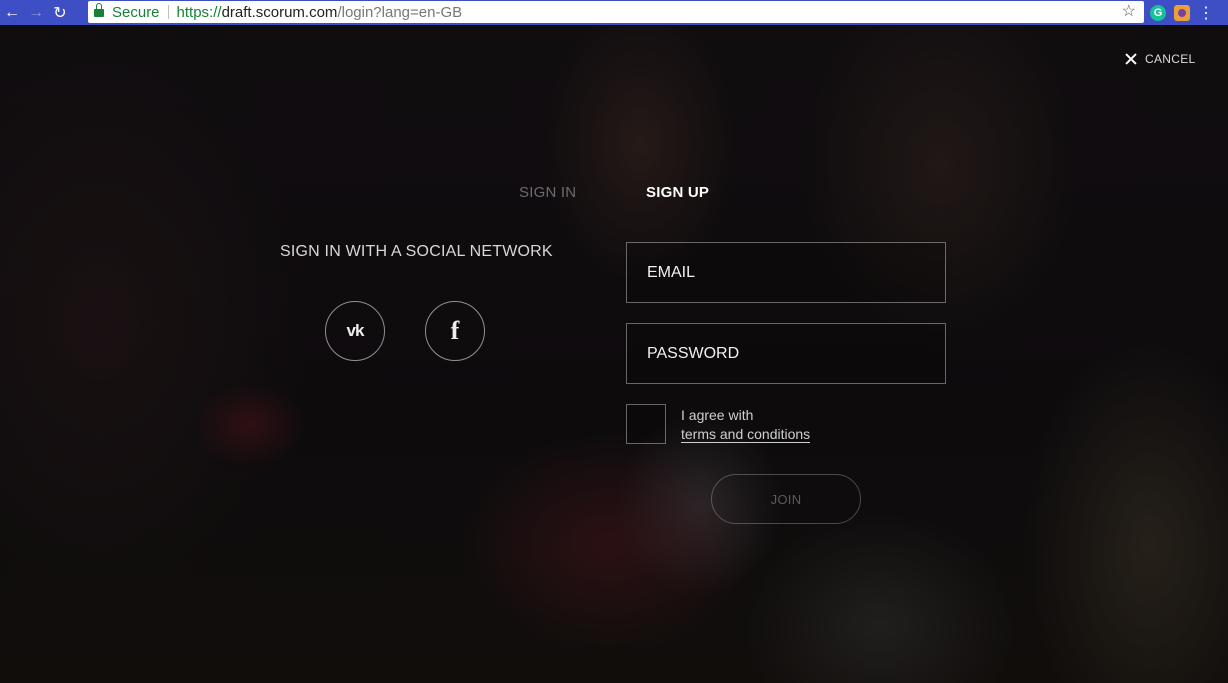 This screenshot has height=683, width=1228. What do you see at coordinates (786, 499) in the screenshot?
I see `join-button: JOIN` at bounding box center [786, 499].